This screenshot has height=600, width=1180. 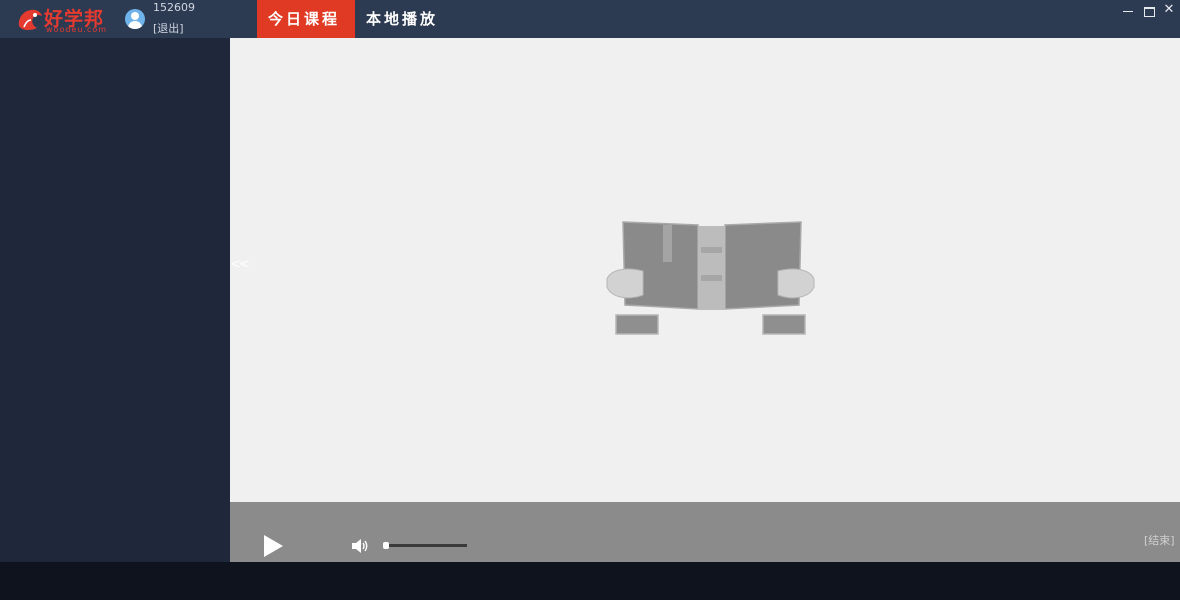 I want to click on close-button: ✕, so click(x=1169, y=10).